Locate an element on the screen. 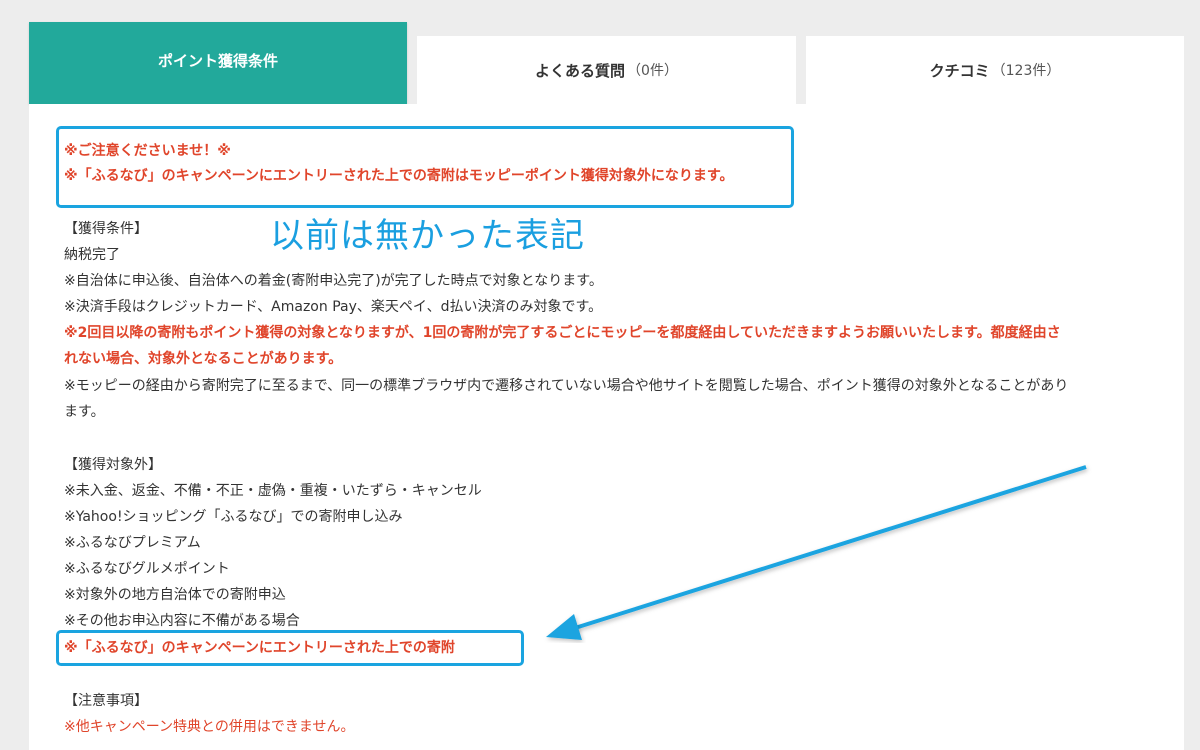 The image size is (1200, 750). condition-item: ます。 is located at coordinates (84, 412).